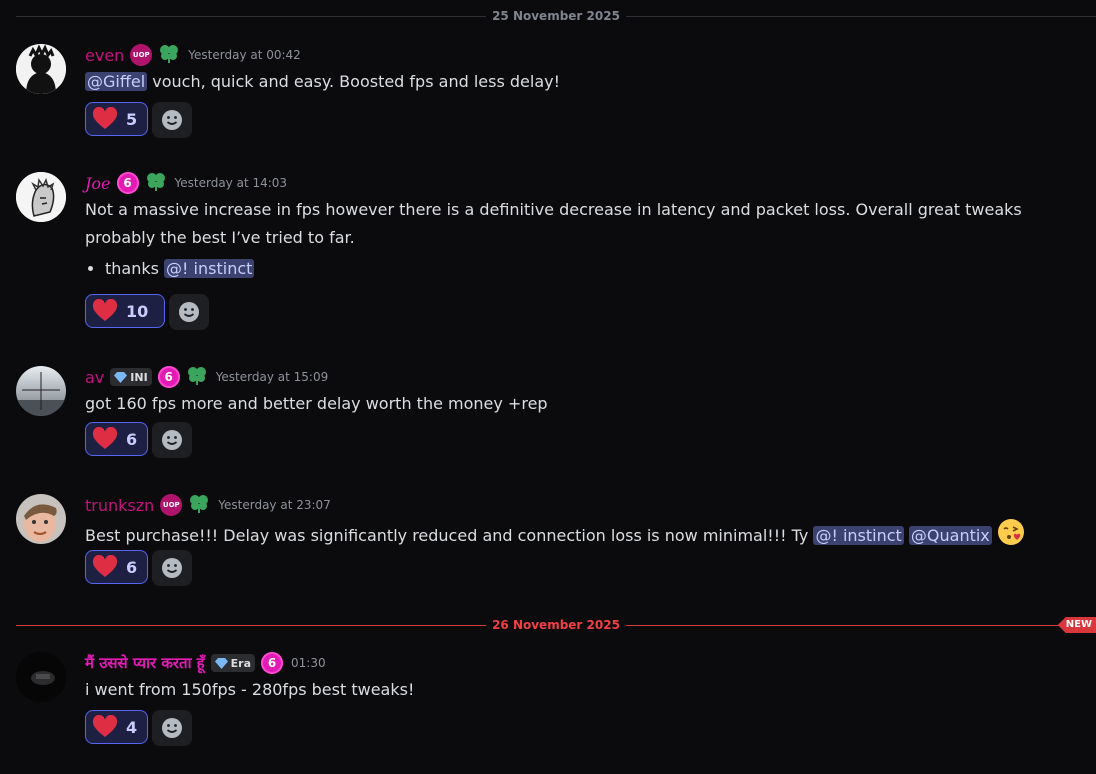  I want to click on heart-reaction: 10, so click(125, 311).